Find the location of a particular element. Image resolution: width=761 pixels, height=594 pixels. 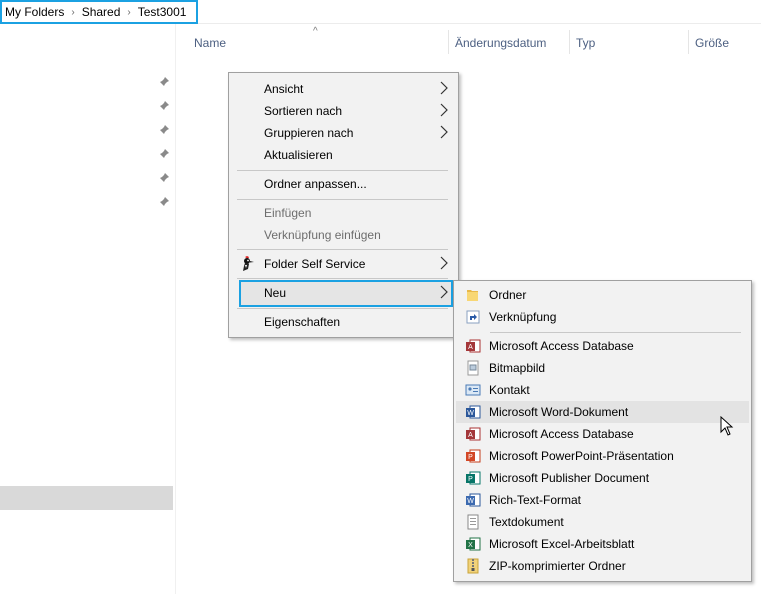

submenu-item-publisher: P Microsoft Publisher Document is located at coordinates (602, 478).